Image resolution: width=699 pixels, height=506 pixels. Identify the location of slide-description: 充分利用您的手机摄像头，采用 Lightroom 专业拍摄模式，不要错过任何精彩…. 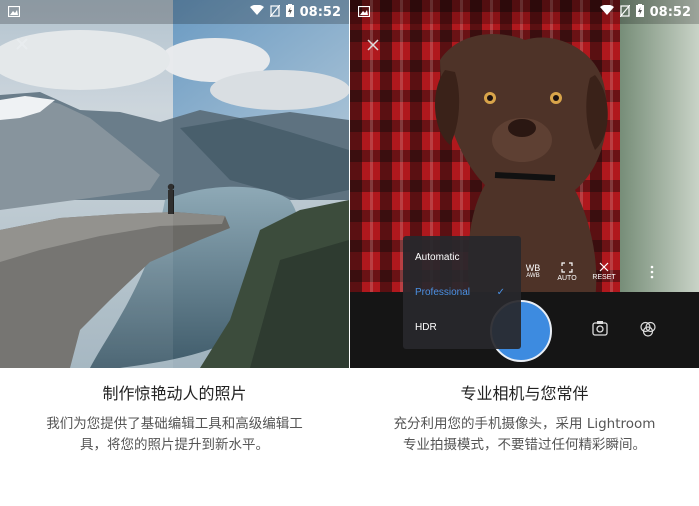
(524, 434).